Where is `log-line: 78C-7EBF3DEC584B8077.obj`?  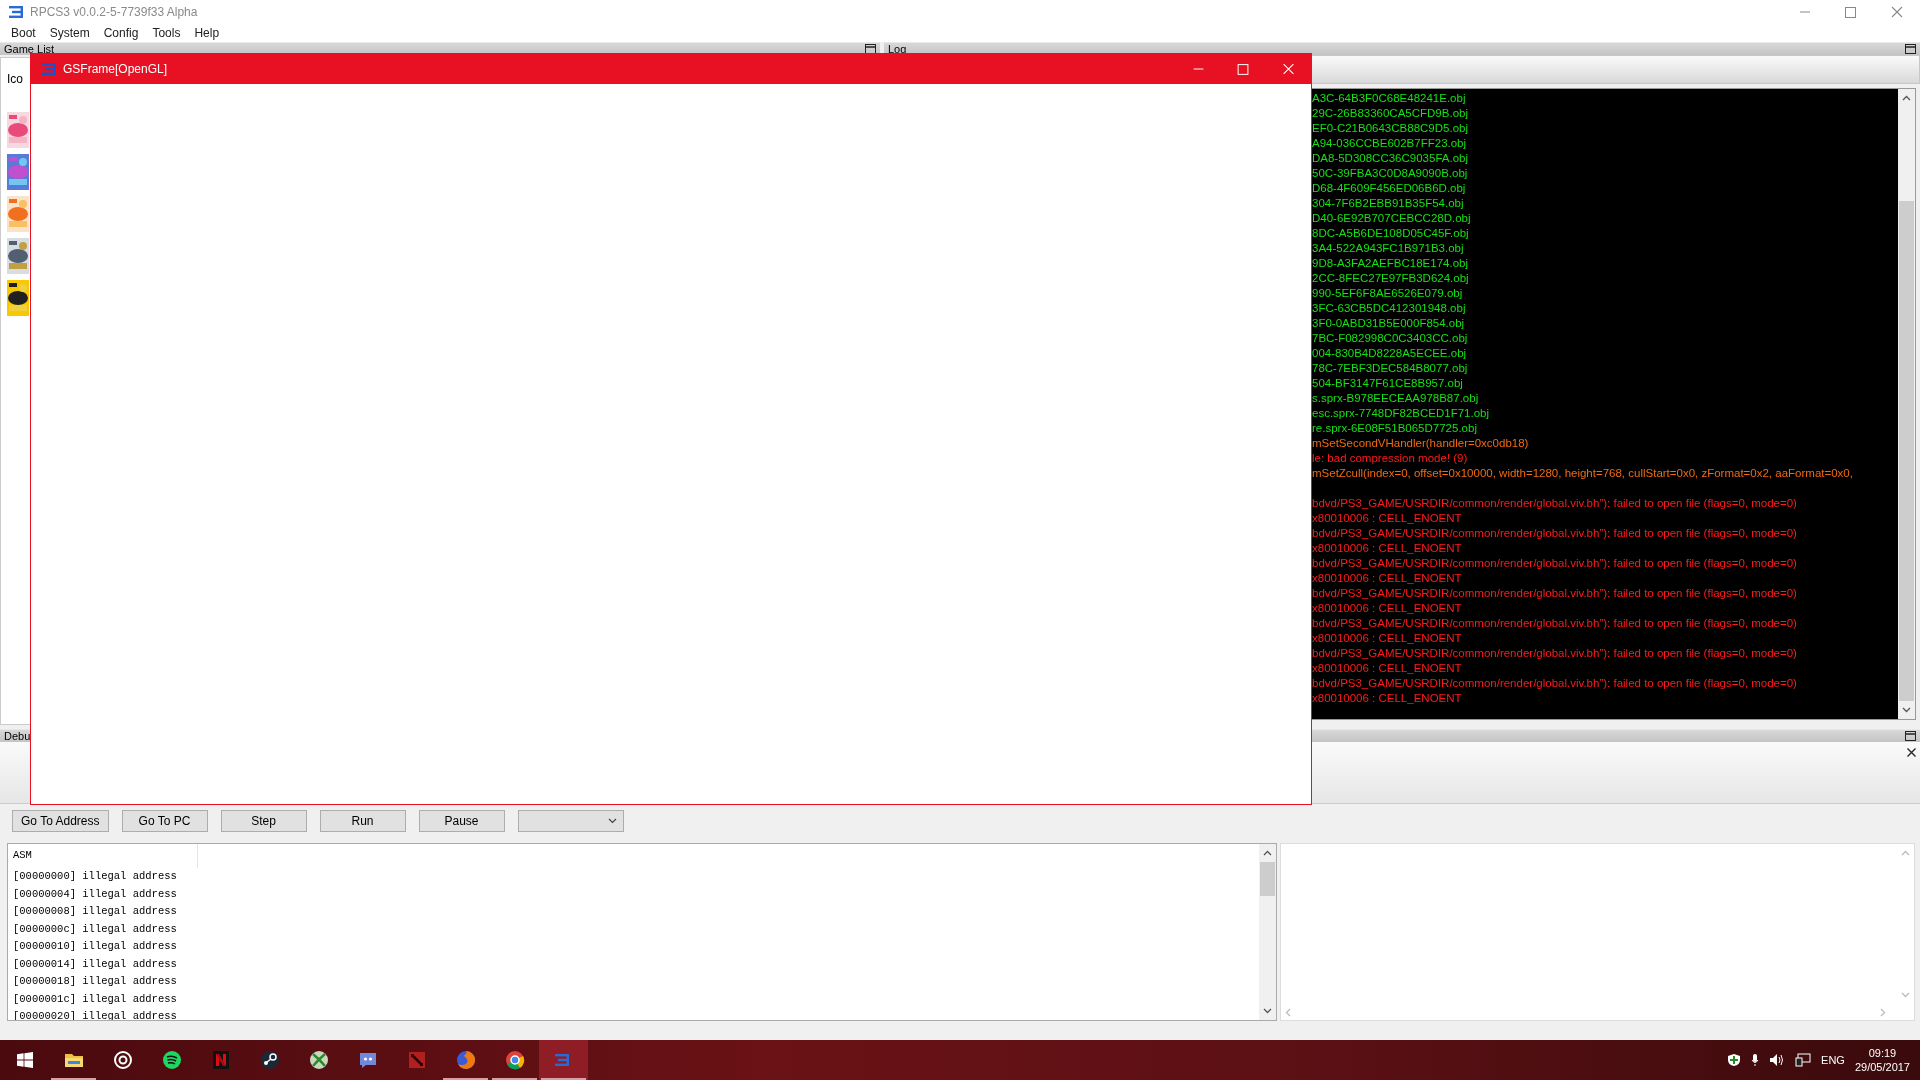 log-line: 78C-7EBF3DEC584B8077.obj is located at coordinates (1390, 368).